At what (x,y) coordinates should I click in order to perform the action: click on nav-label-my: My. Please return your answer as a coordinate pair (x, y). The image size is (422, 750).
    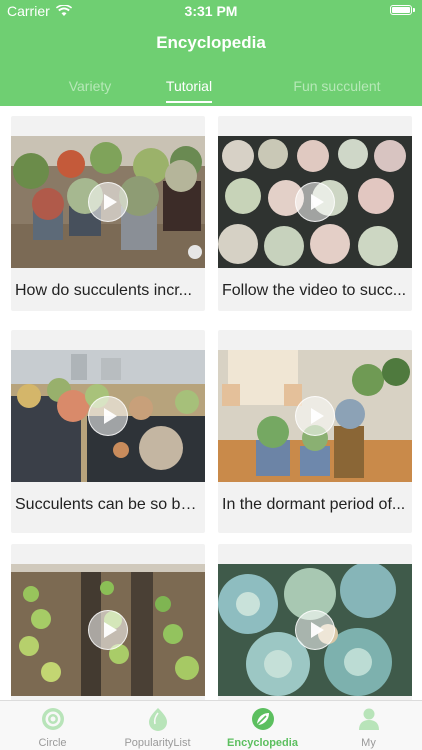
    Looking at the image, I should click on (368, 743).